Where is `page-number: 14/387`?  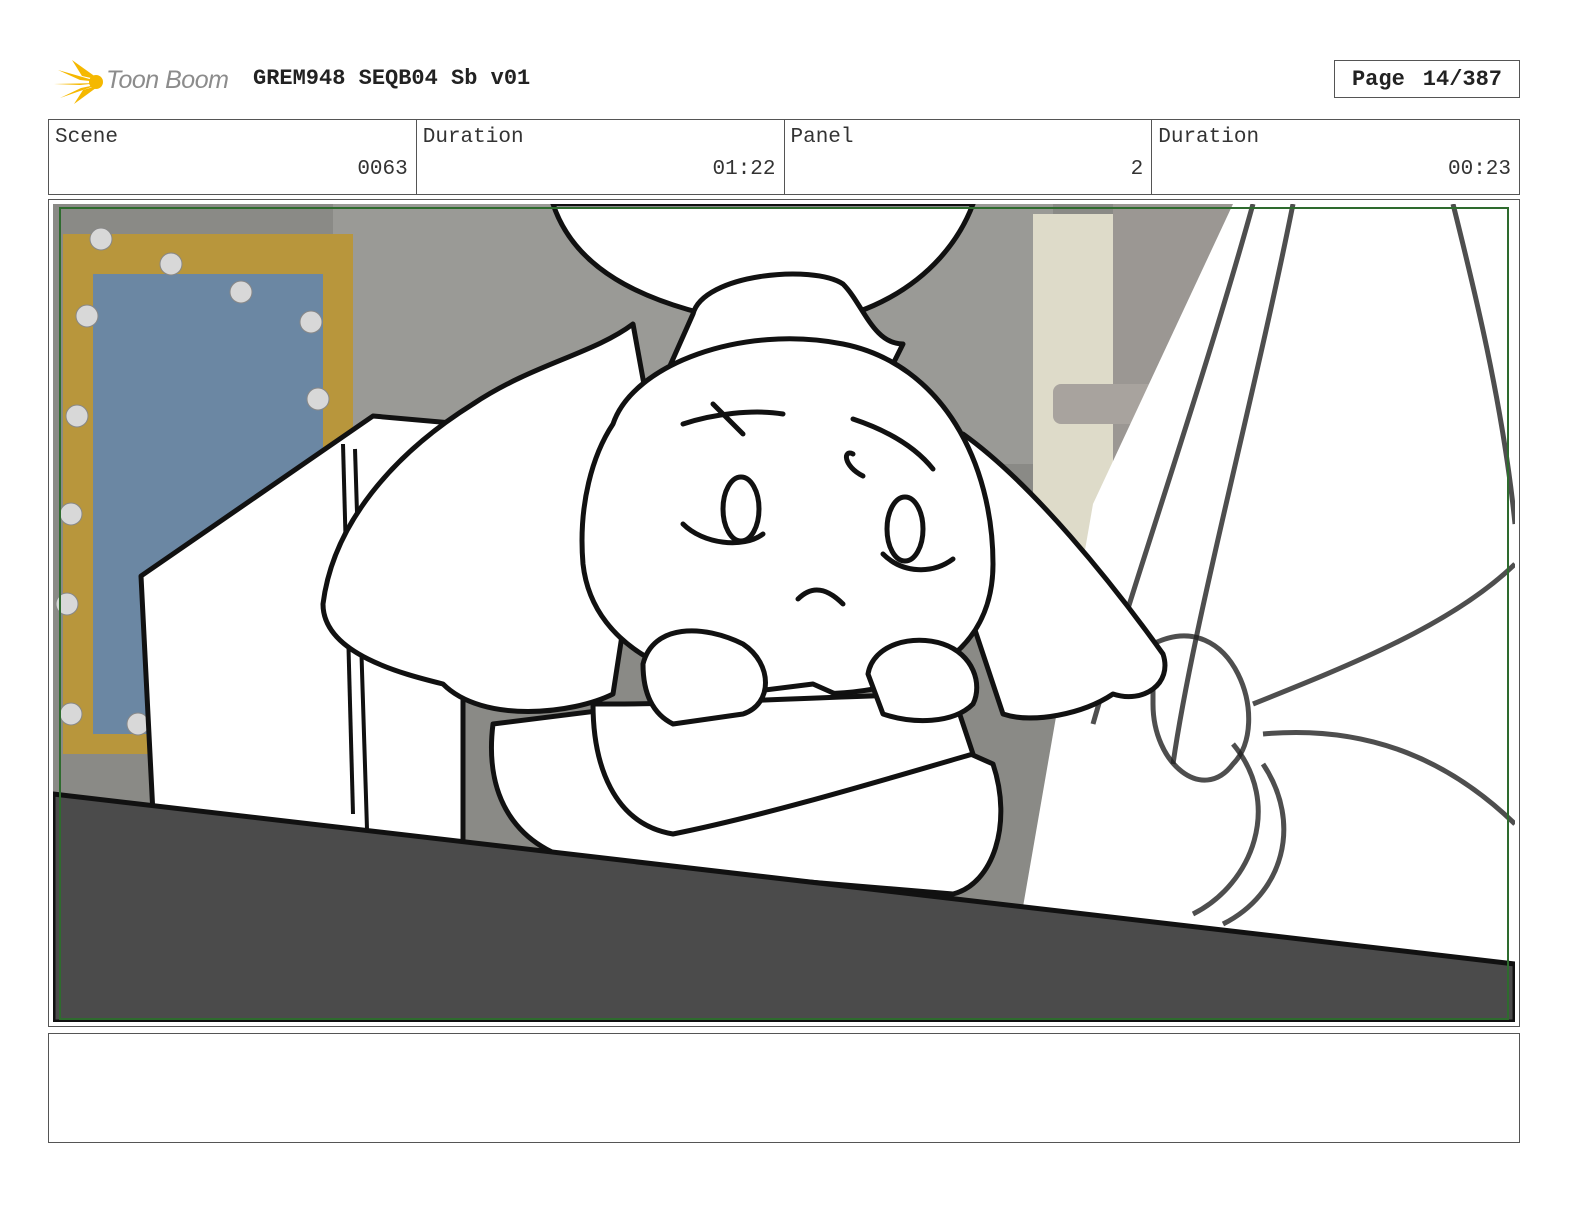
page-number: 14/387 is located at coordinates (1462, 79).